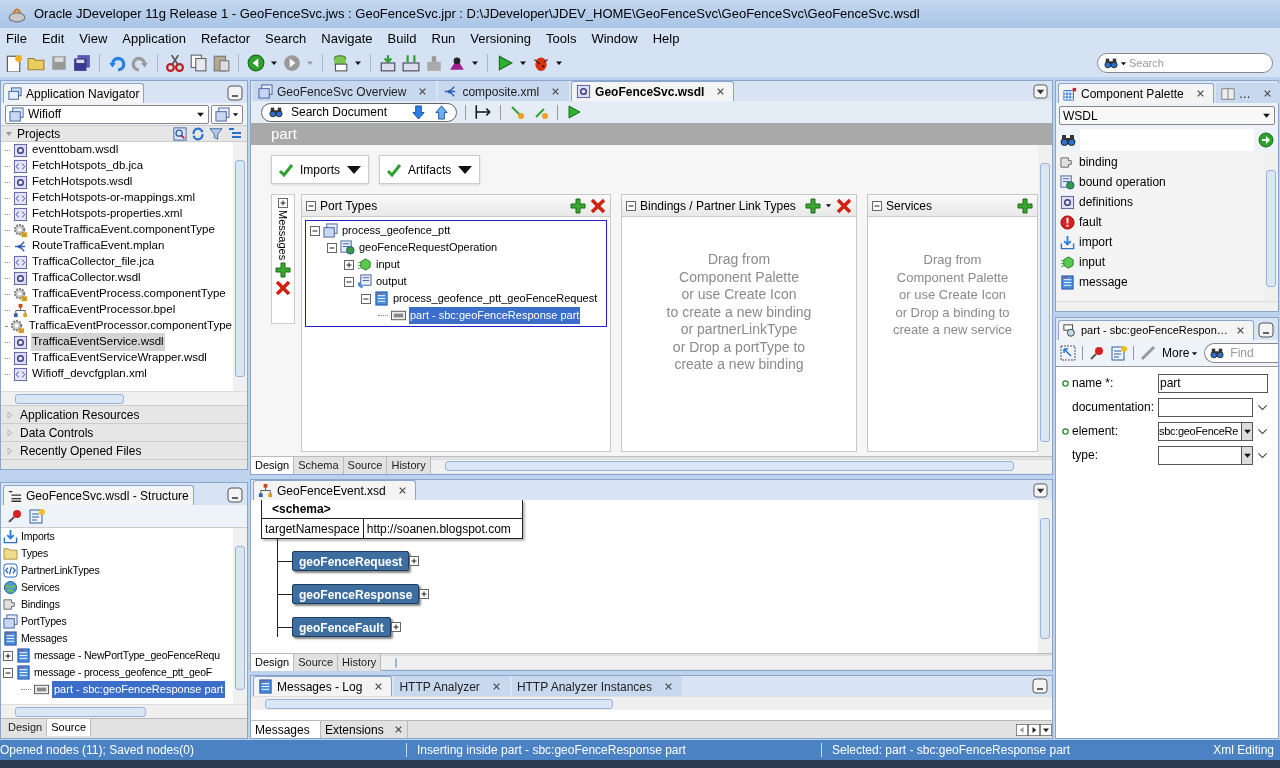  What do you see at coordinates (443, 38) in the screenshot?
I see `menu-item: Run` at bounding box center [443, 38].